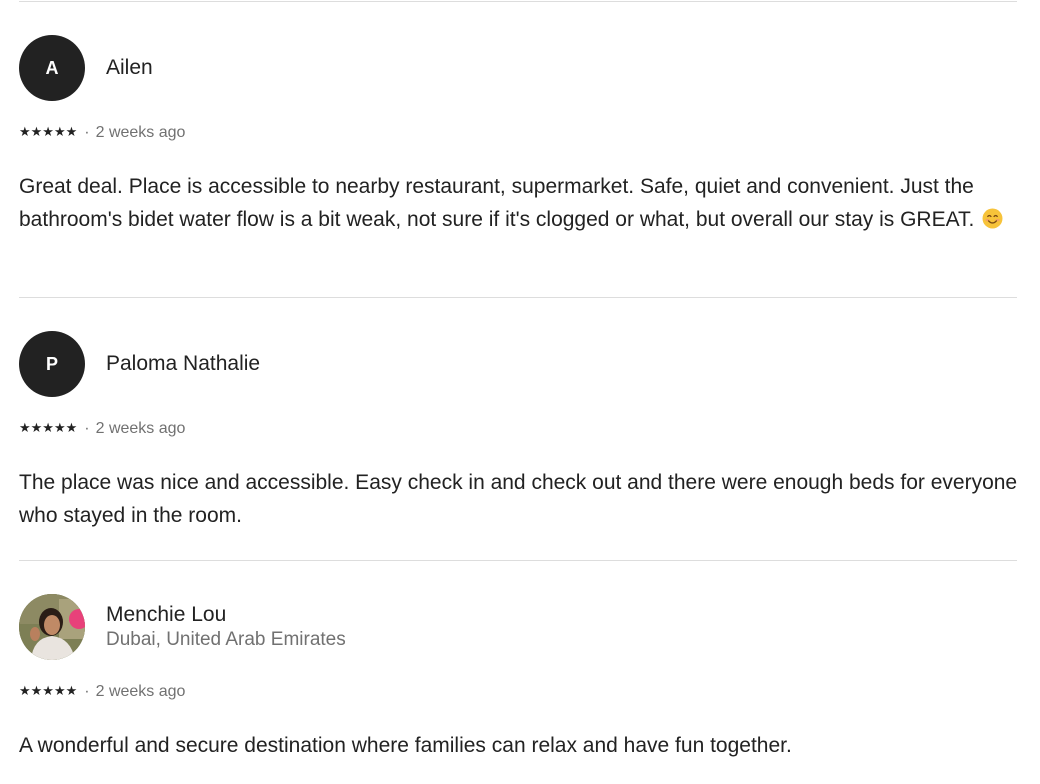 The image size is (1040, 784). What do you see at coordinates (226, 627) in the screenshot?
I see `reviewer-info: Menchie Lou Dubai, United Arab Emirates` at bounding box center [226, 627].